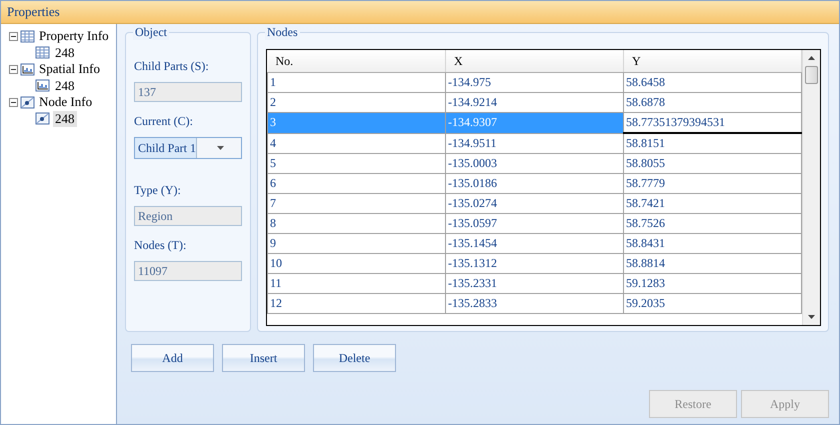 This screenshot has width=840, height=425. What do you see at coordinates (354, 358) in the screenshot?
I see `grid-action-button: Delete` at bounding box center [354, 358].